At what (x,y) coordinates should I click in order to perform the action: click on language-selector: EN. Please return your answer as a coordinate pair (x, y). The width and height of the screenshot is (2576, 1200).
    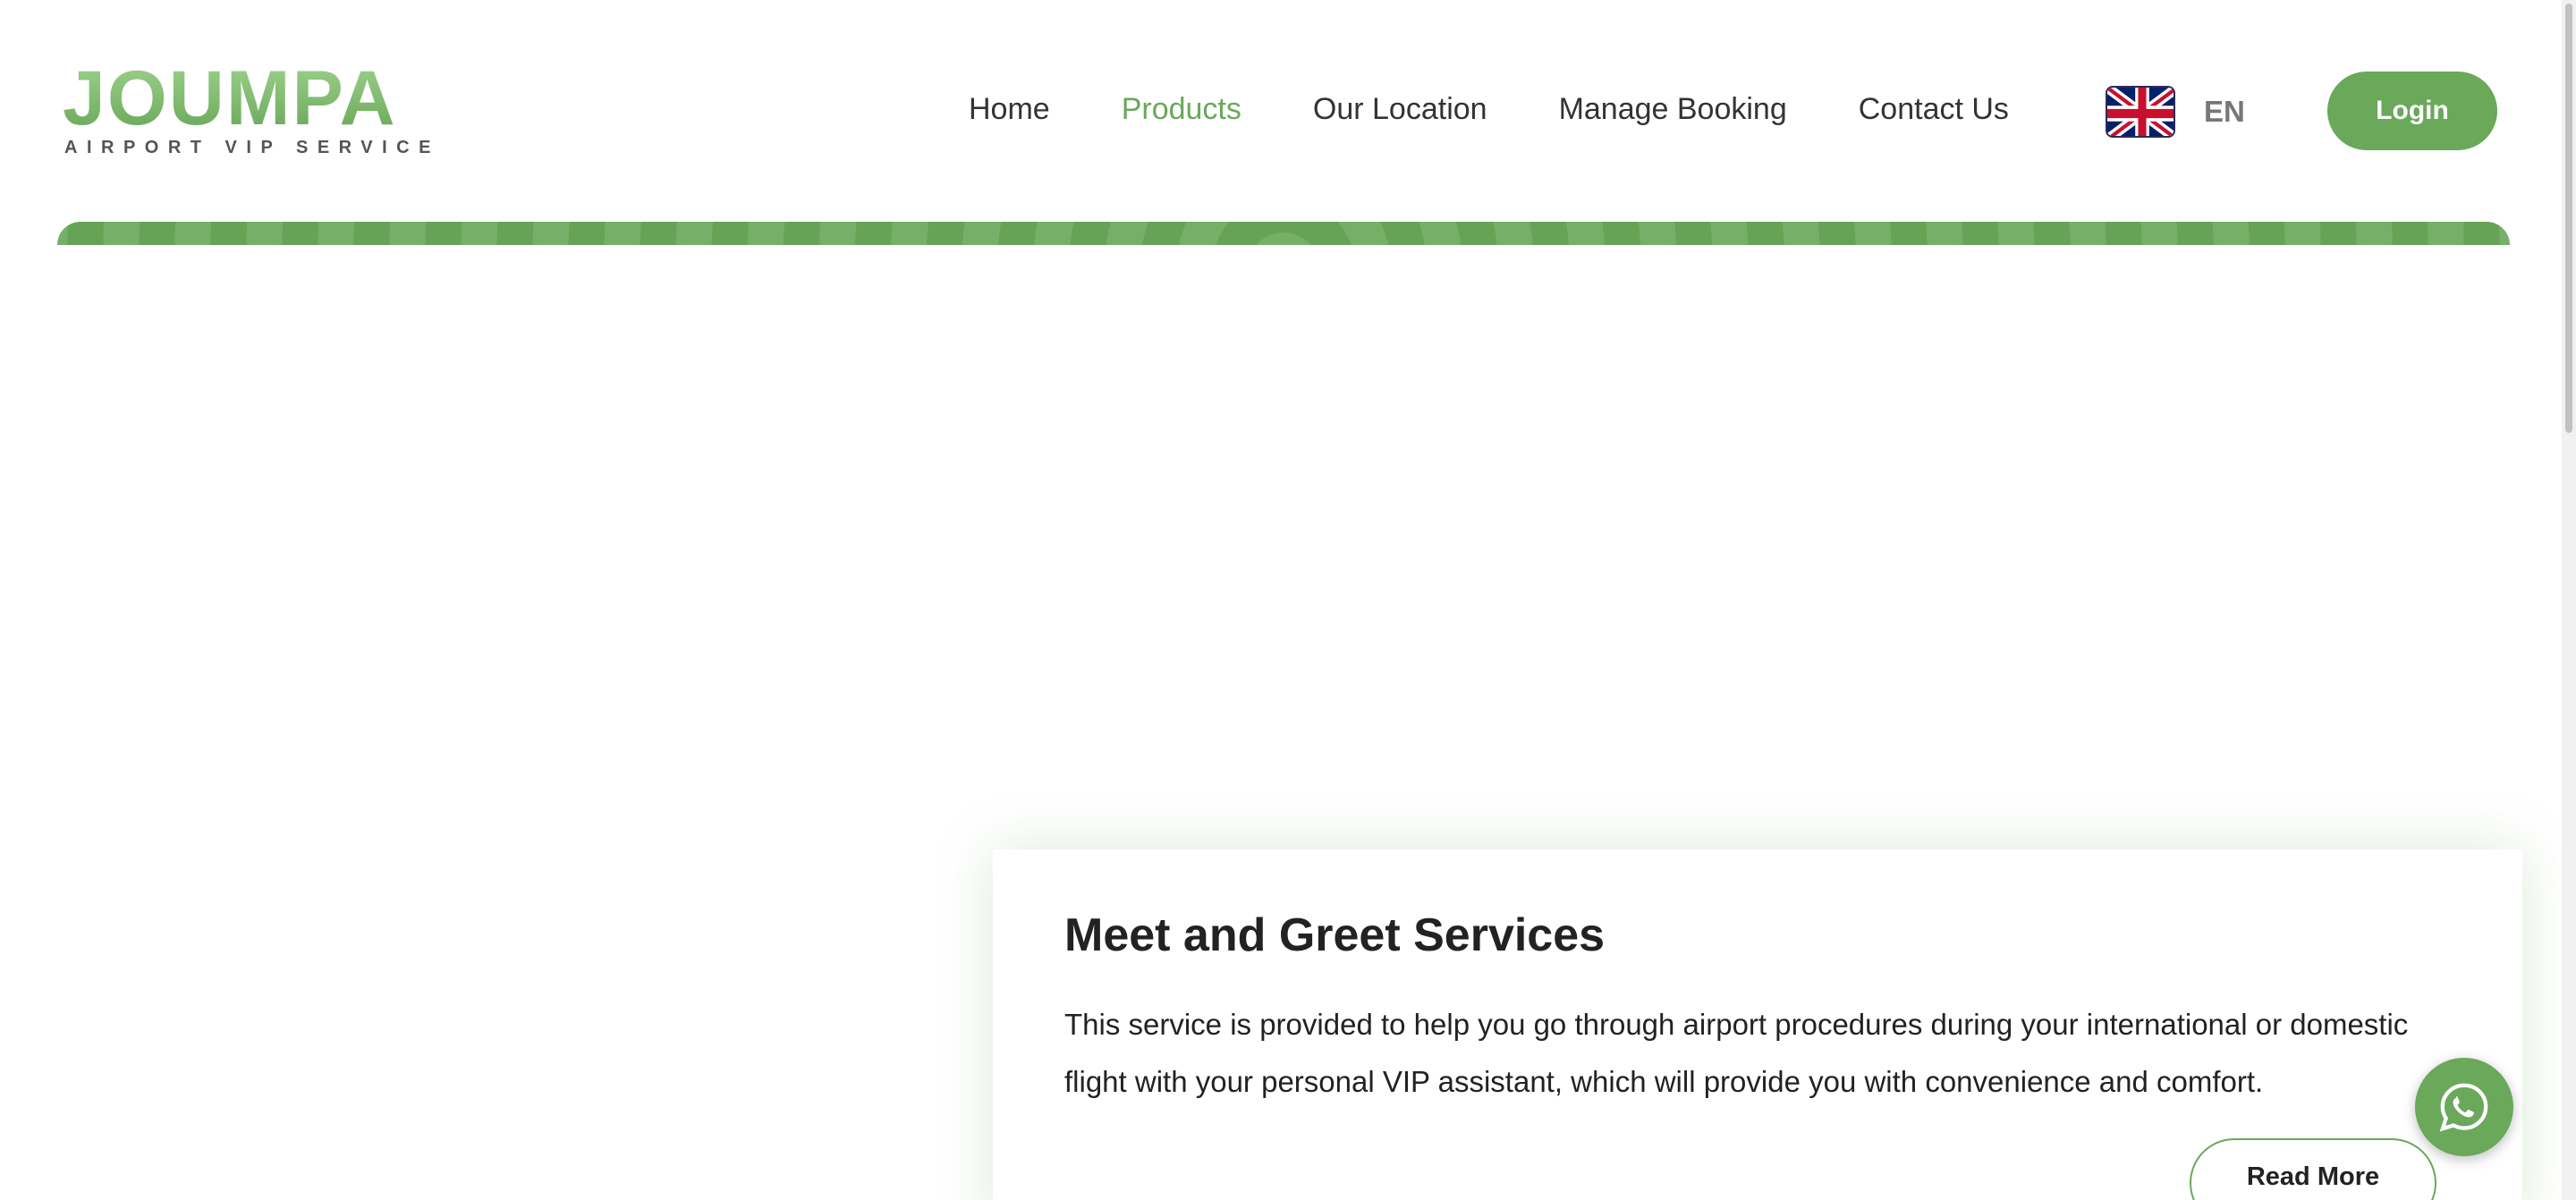
    Looking at the image, I should click on (2175, 112).